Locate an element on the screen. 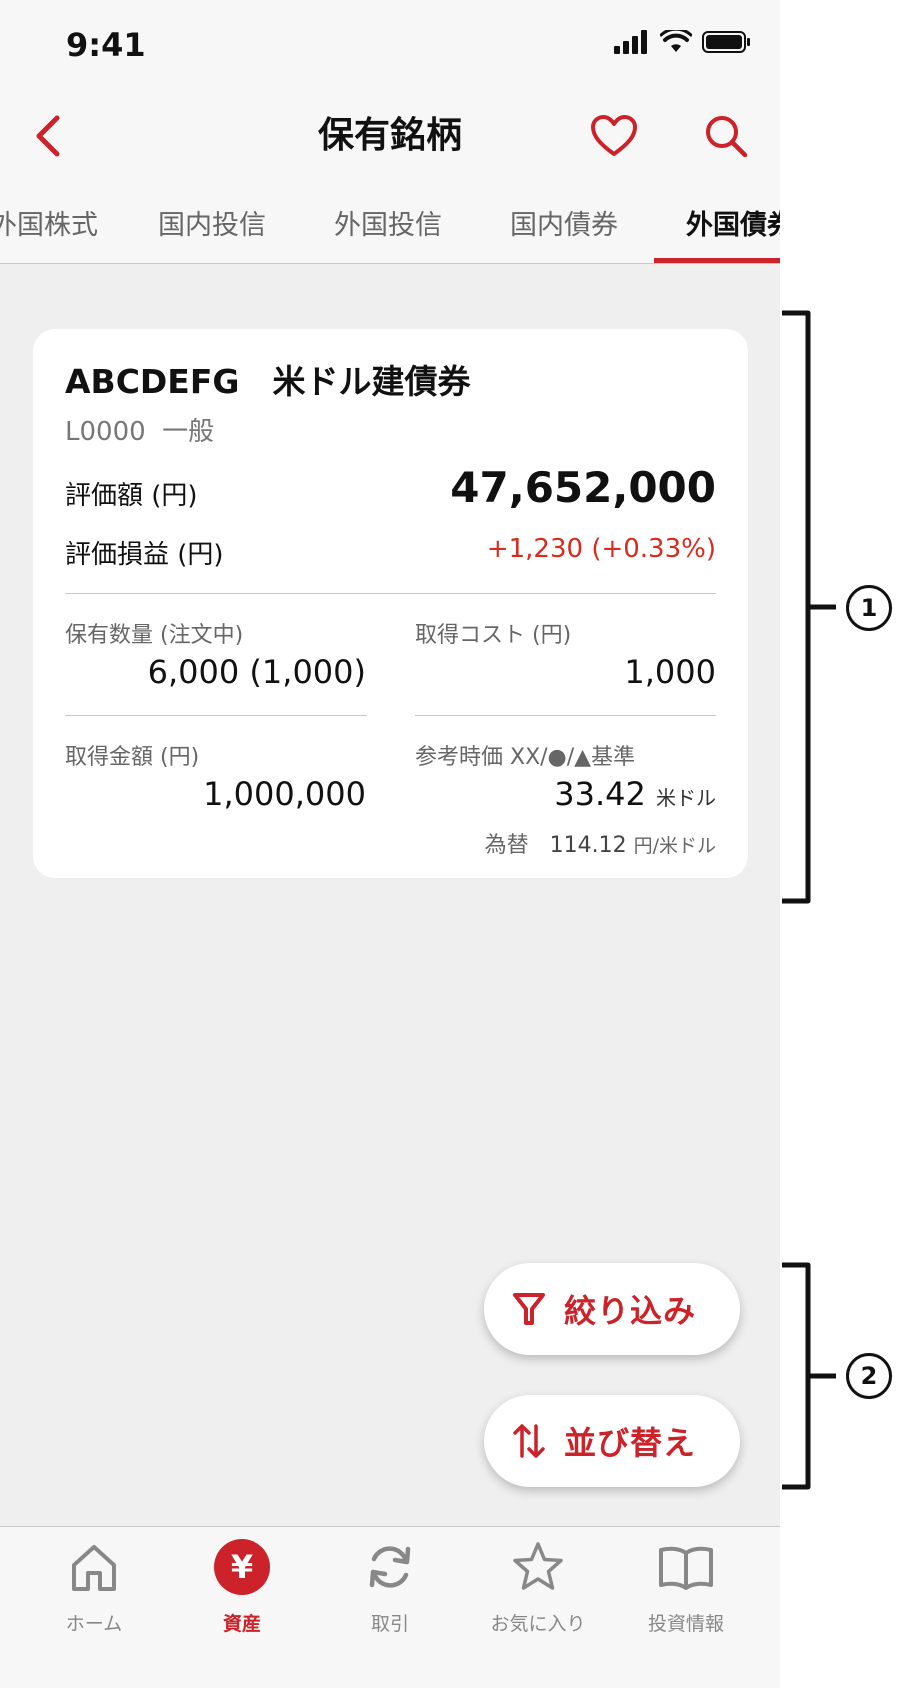 Image resolution: width=916 pixels, height=1688 pixels. bottom-tab-home: ホーム is located at coordinates (94, 1592).